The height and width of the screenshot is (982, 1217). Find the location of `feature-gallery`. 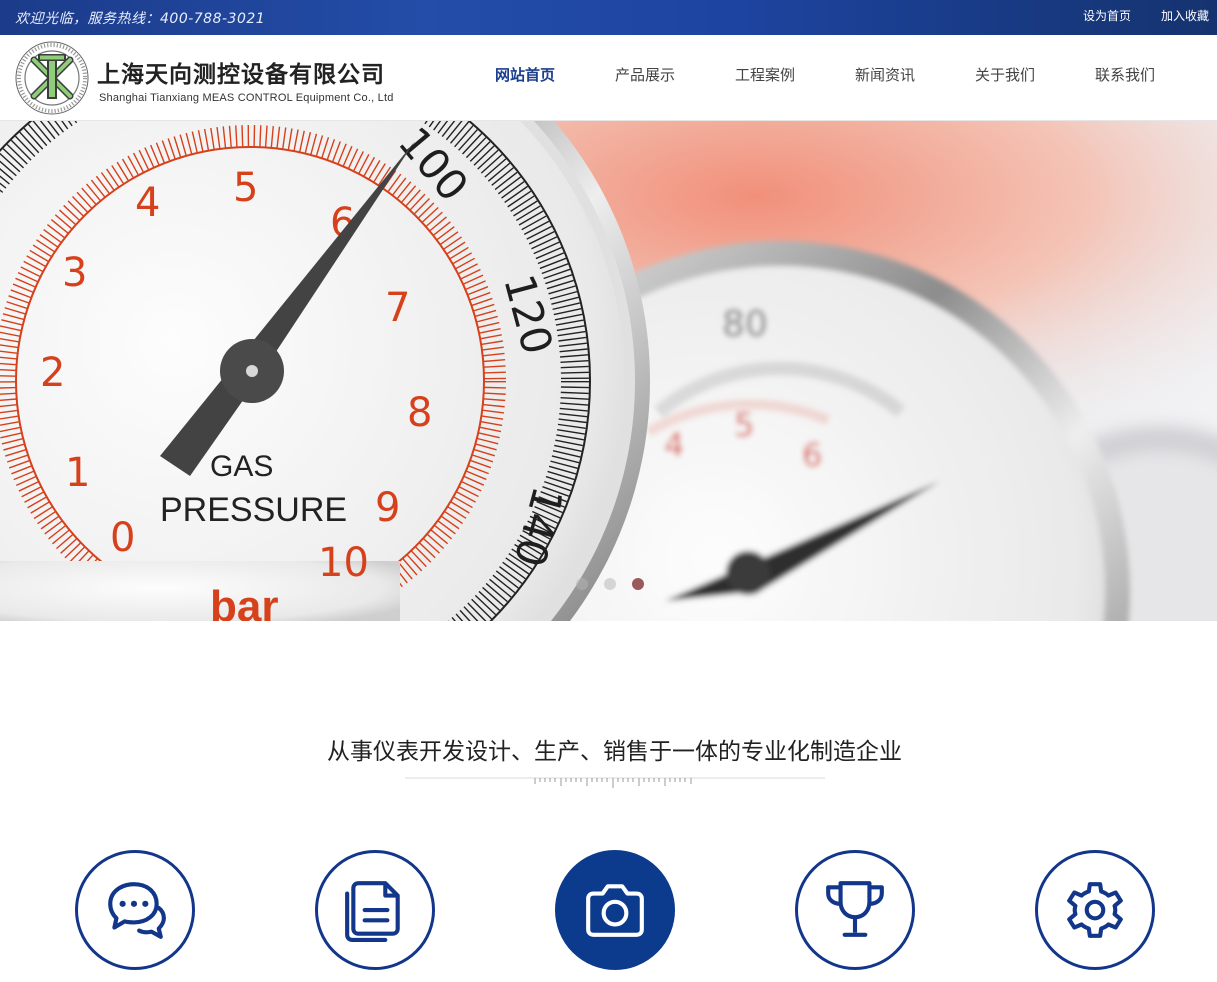

feature-gallery is located at coordinates (615, 910).